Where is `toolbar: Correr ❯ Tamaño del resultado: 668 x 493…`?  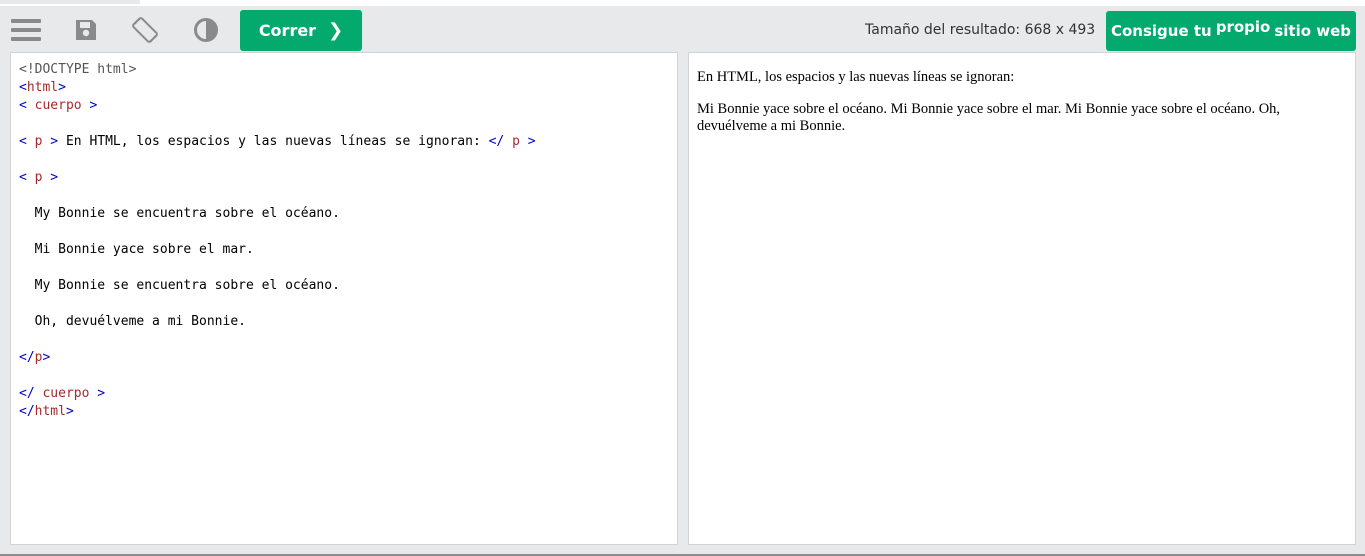
toolbar: Correr ❯ Tamaño del resultado: 668 x 493… is located at coordinates (682, 29).